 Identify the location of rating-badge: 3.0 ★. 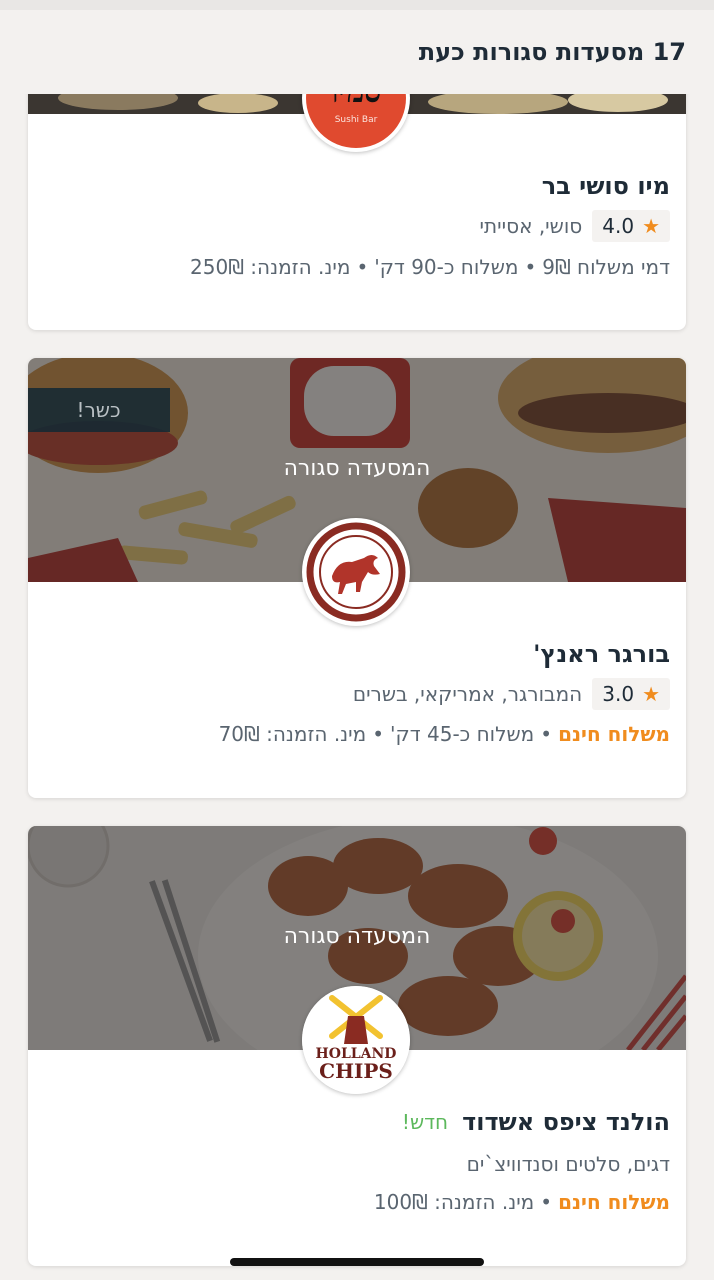
(631, 694).